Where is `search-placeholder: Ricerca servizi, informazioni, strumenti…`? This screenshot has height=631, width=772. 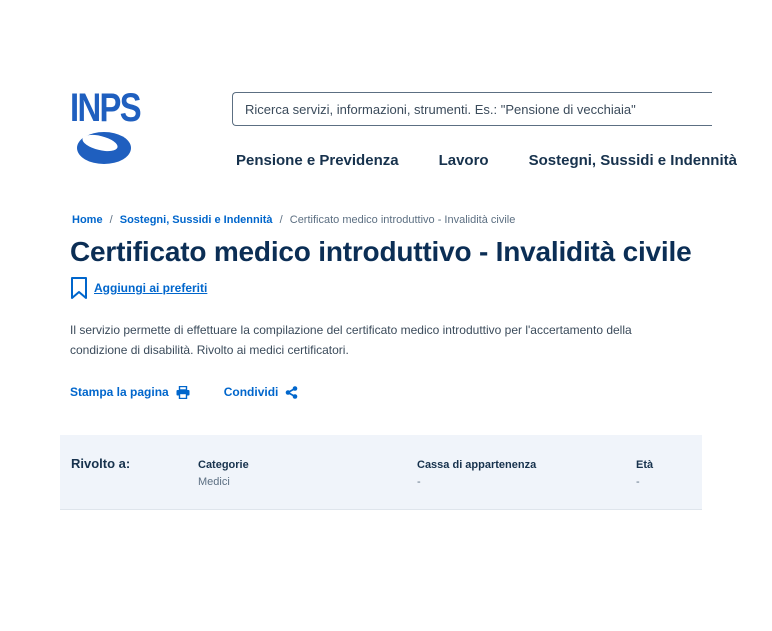 search-placeholder: Ricerca servizi, informazioni, strumenti… is located at coordinates (440, 109).